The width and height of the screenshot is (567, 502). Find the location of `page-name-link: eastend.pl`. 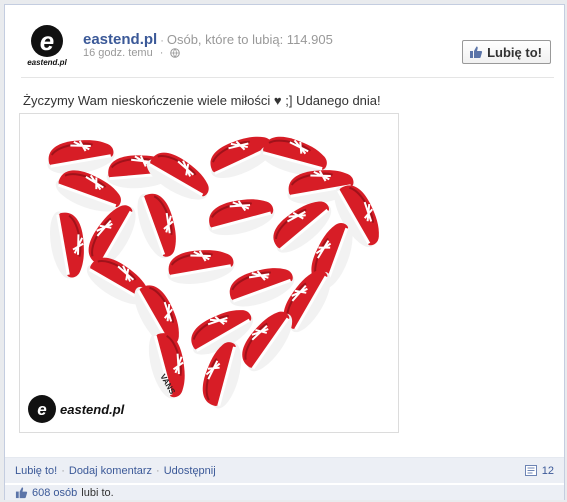

page-name-link: eastend.pl is located at coordinates (120, 39).